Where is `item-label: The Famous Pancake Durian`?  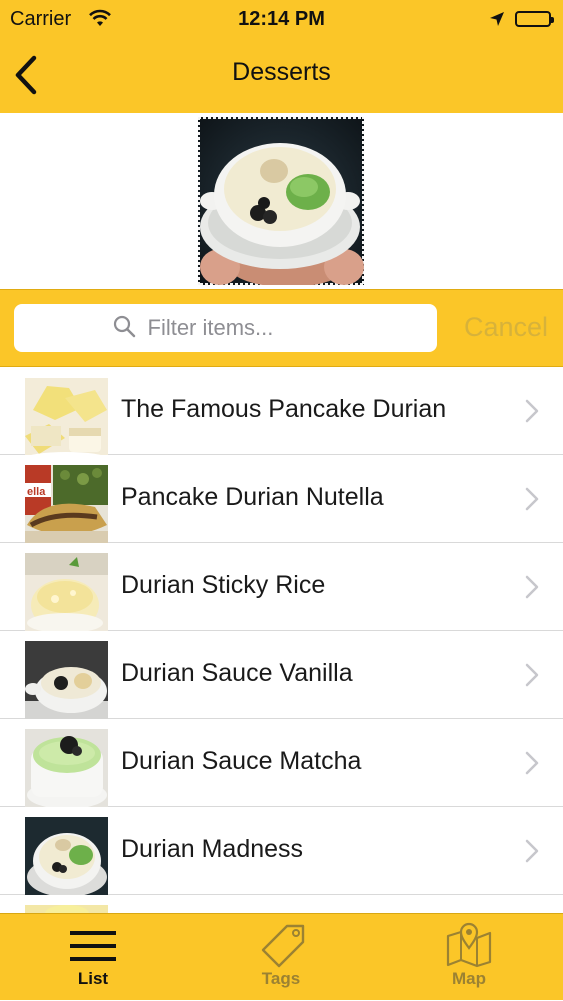 item-label: The Famous Pancake Durian is located at coordinates (284, 409).